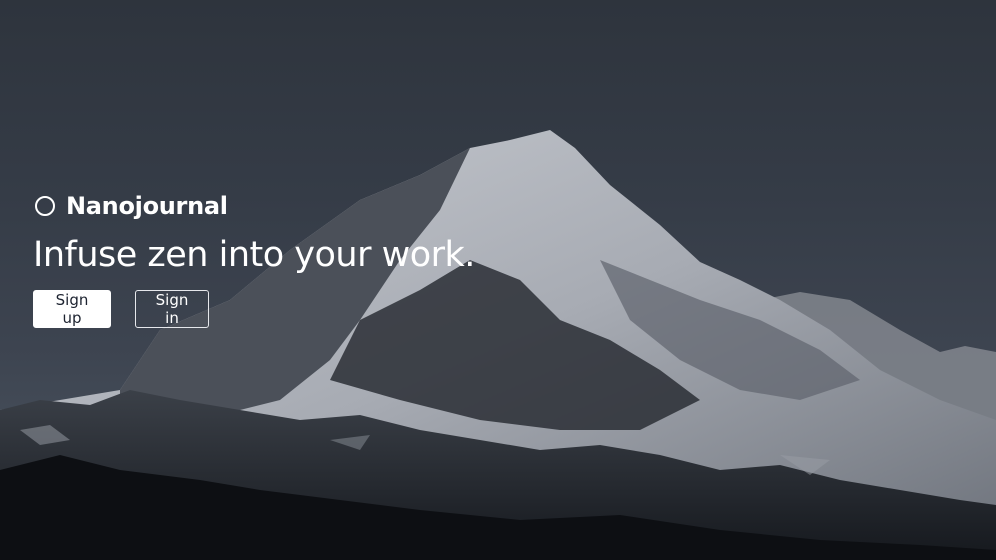 This screenshot has height=560, width=996. Describe the element at coordinates (45, 206) in the screenshot. I see `circle-icon` at that location.